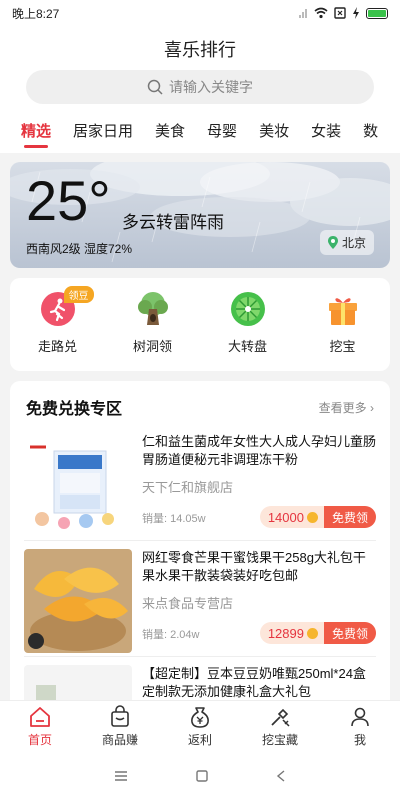 The width and height of the screenshot is (400, 800). I want to click on sim-icon, so click(340, 13).